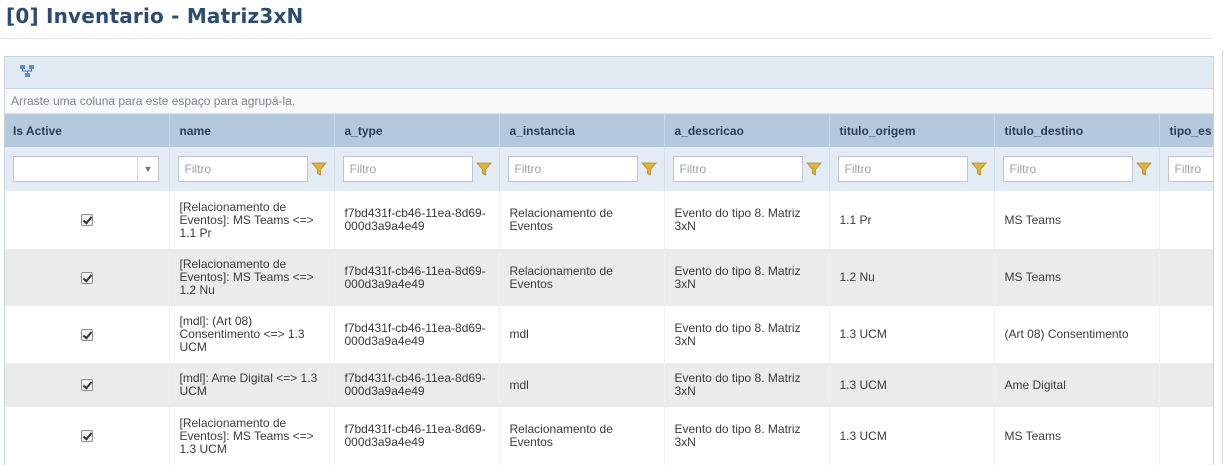  What do you see at coordinates (147, 169) in the screenshot?
I see `dropdown-arrow-icon: ▼` at bounding box center [147, 169].